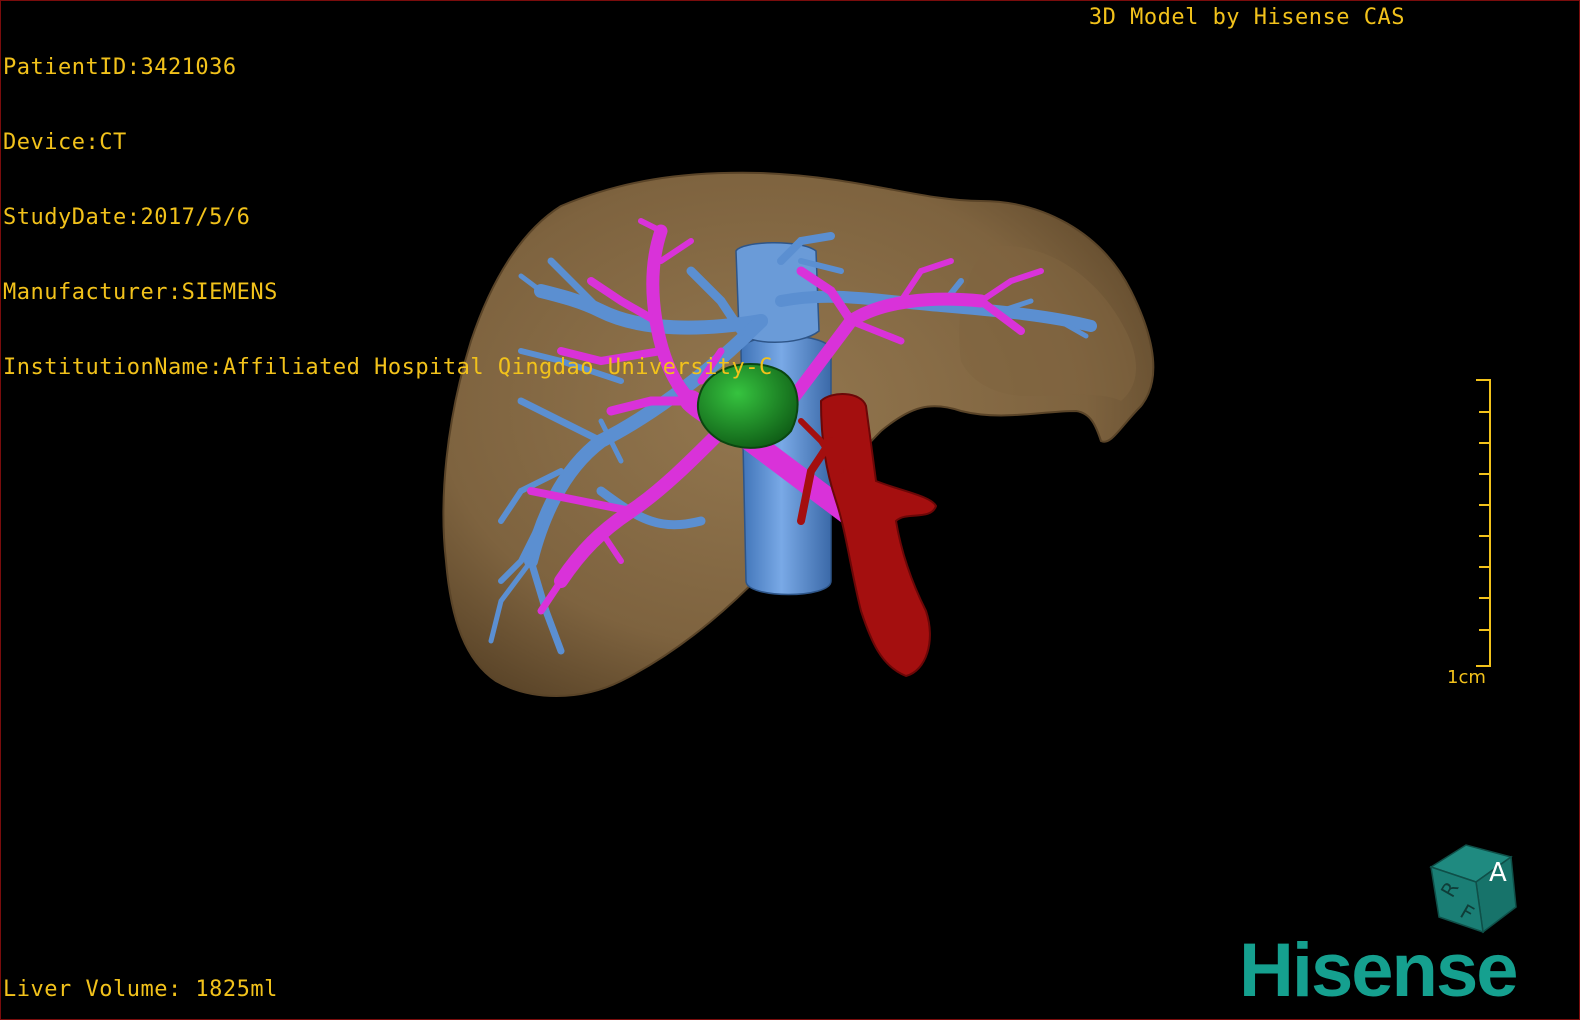 The height and width of the screenshot is (1020, 1580). What do you see at coordinates (1246, 17) in the screenshot?
I see `model-brand-text: 3D Model by Hisense CAS` at bounding box center [1246, 17].